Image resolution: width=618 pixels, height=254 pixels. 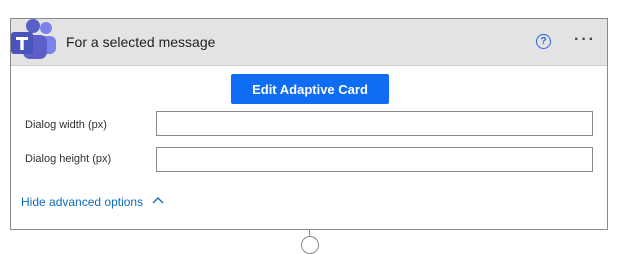 What do you see at coordinates (374, 159) in the screenshot?
I see `dialog-height-input` at bounding box center [374, 159].